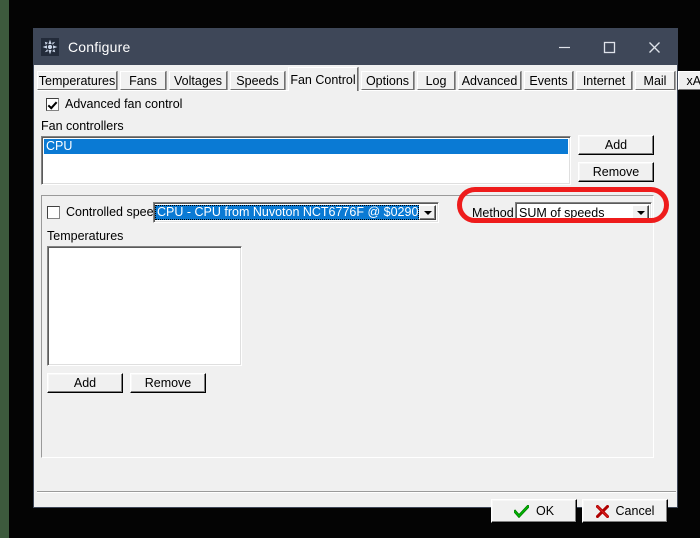  I want to click on maximize-icon, so click(609, 47).